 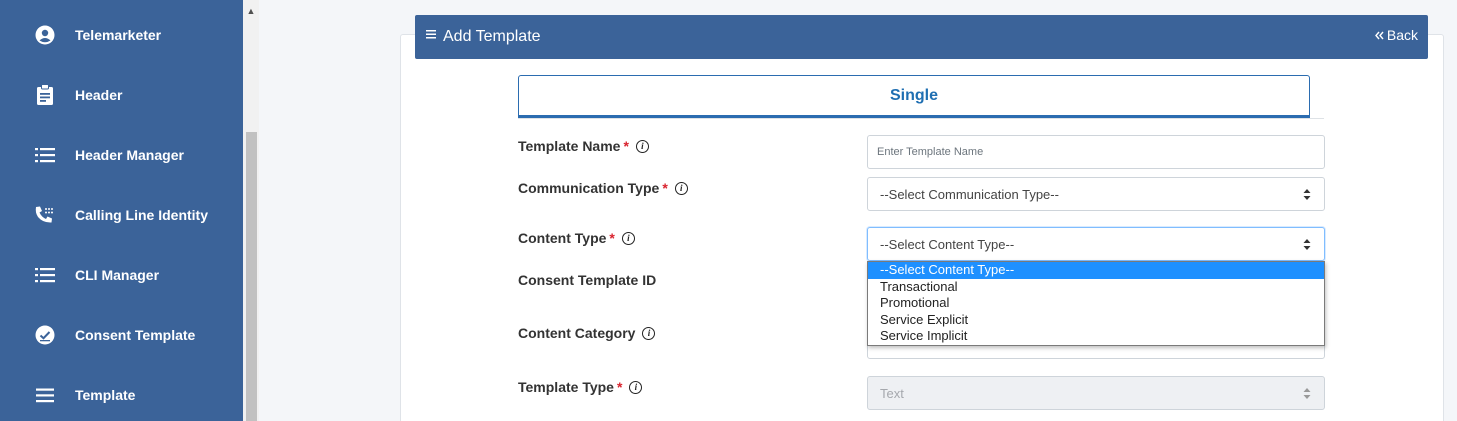 What do you see at coordinates (251, 276) in the screenshot?
I see `scroll-thumb` at bounding box center [251, 276].